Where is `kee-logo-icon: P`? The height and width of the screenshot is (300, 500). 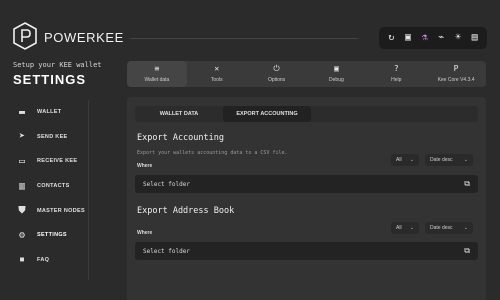 kee-logo-icon: P is located at coordinates (456, 68).